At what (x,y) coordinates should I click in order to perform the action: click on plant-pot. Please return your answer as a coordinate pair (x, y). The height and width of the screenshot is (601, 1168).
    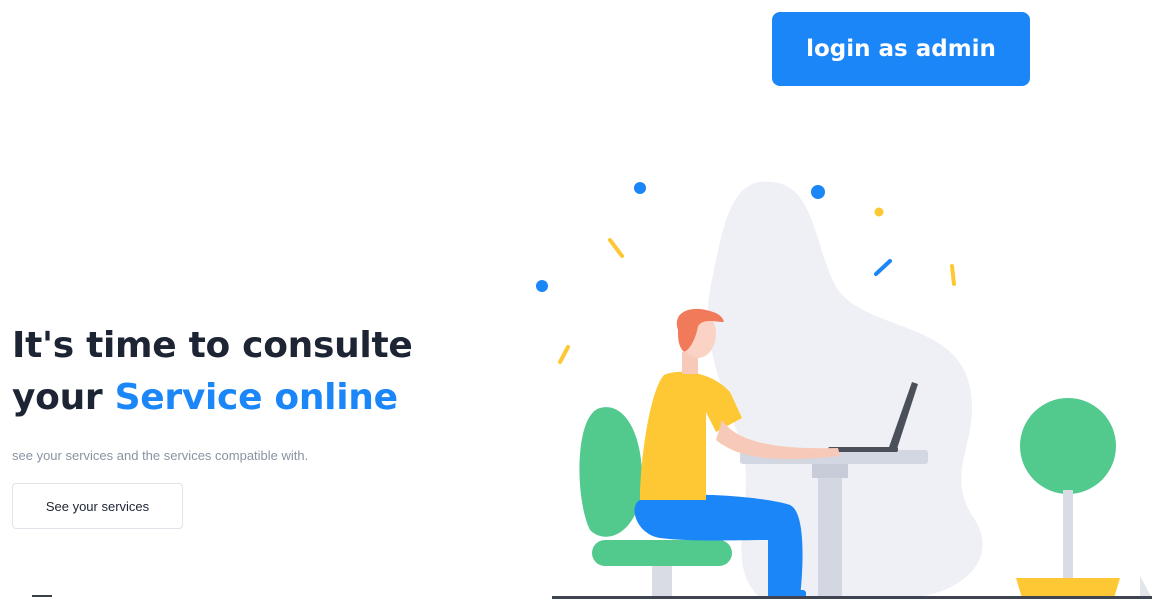
    Looking at the image, I should click on (1068, 588).